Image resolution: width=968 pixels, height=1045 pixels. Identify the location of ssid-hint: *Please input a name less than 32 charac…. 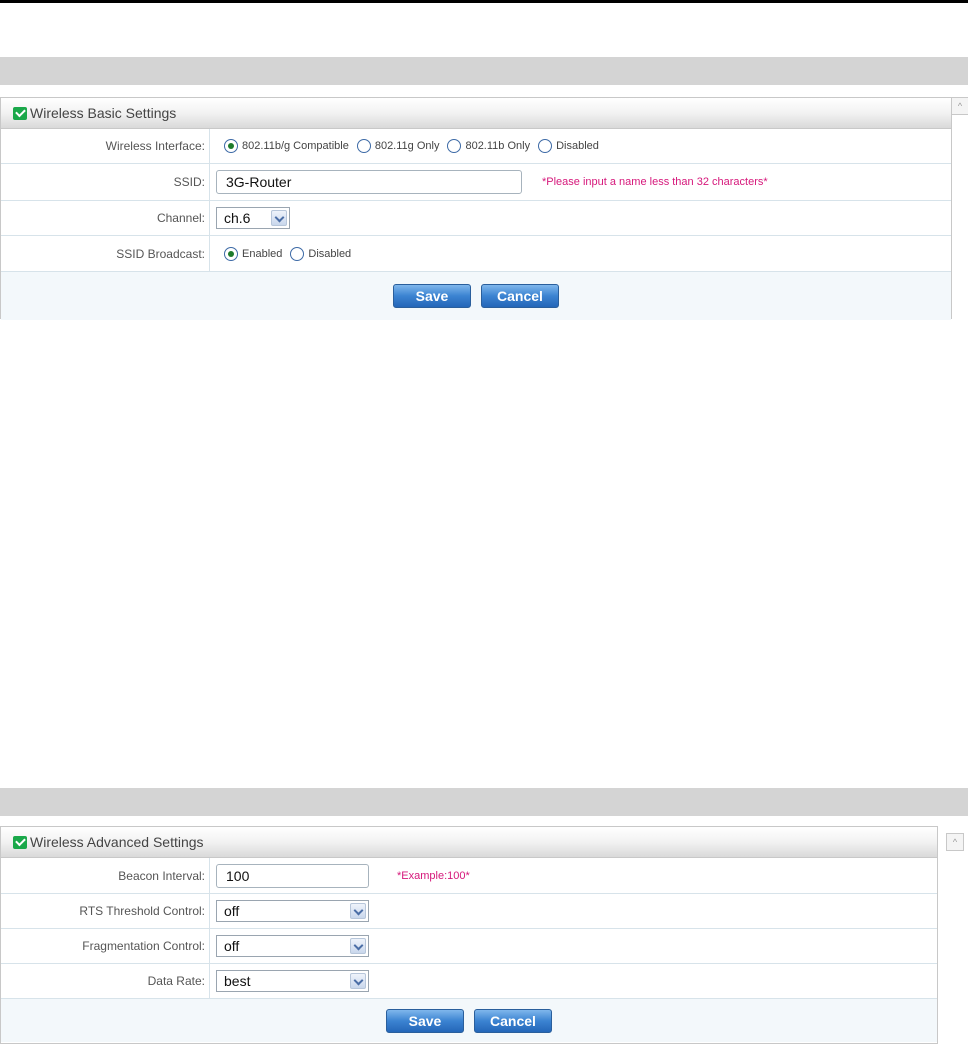
(655, 182).